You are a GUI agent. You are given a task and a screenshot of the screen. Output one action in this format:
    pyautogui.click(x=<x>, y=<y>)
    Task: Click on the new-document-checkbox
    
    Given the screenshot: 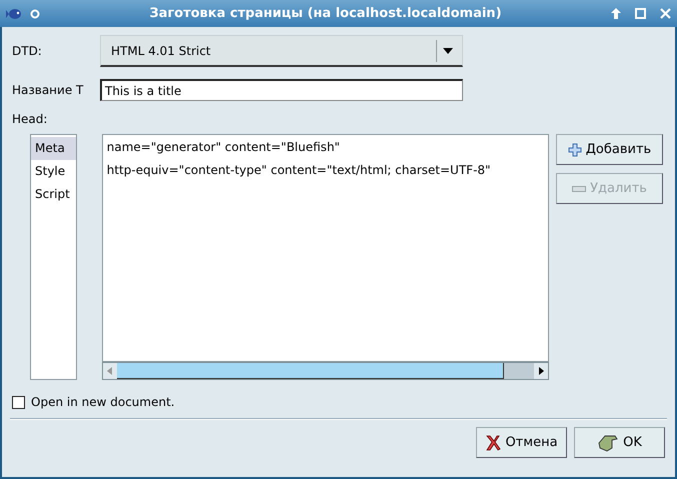 What is the action you would take?
    pyautogui.click(x=18, y=402)
    